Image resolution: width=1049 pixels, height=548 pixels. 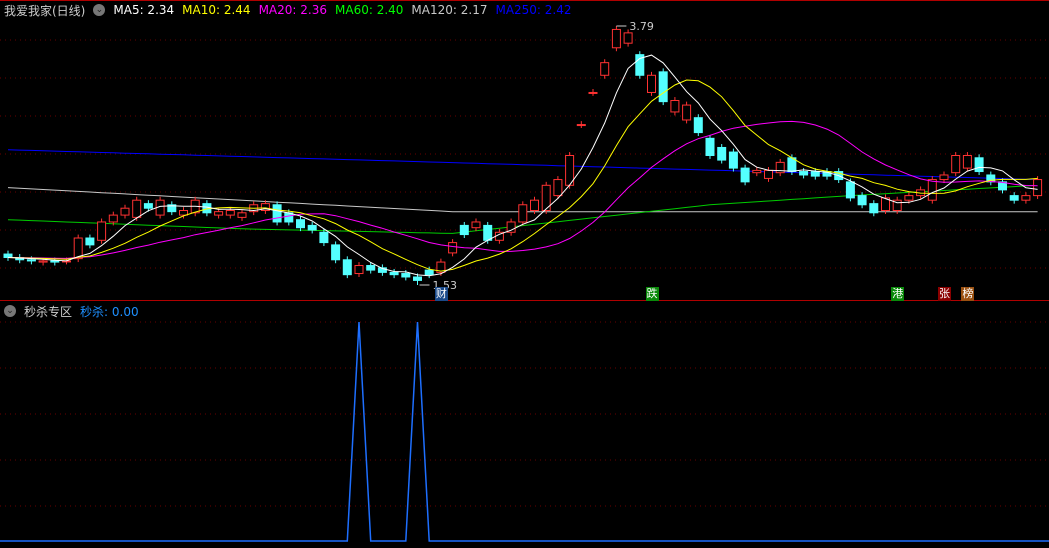 I want to click on ma-legend-item: MA10: 2.44, so click(x=216, y=10).